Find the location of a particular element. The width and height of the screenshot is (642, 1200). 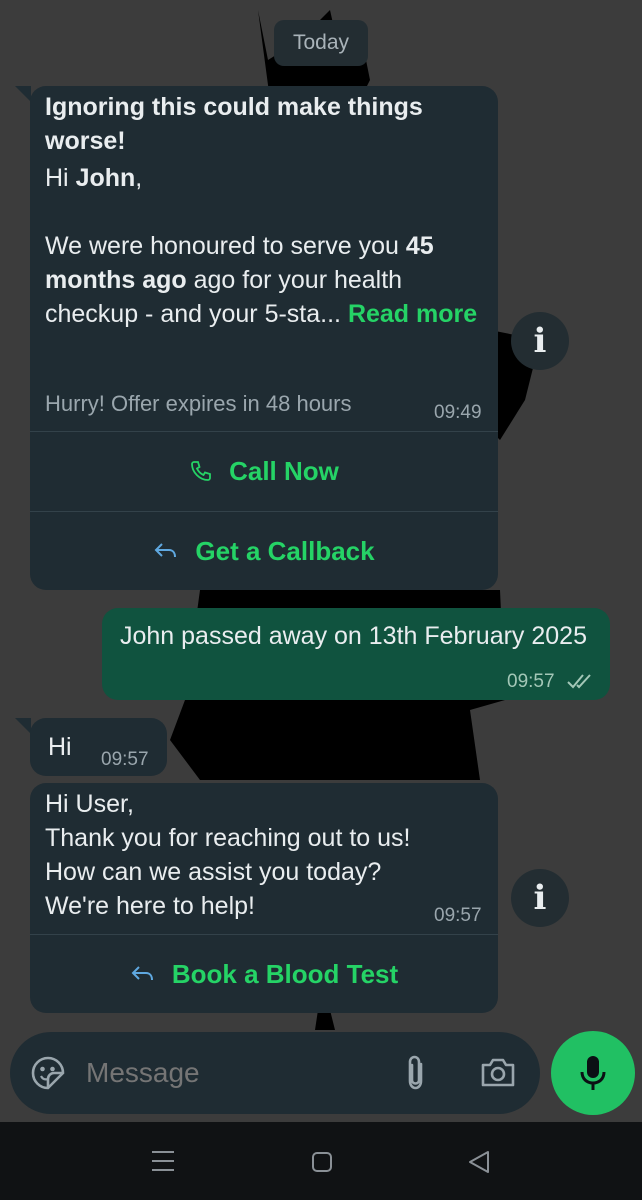

system-navigation-bar is located at coordinates (321, 1161).